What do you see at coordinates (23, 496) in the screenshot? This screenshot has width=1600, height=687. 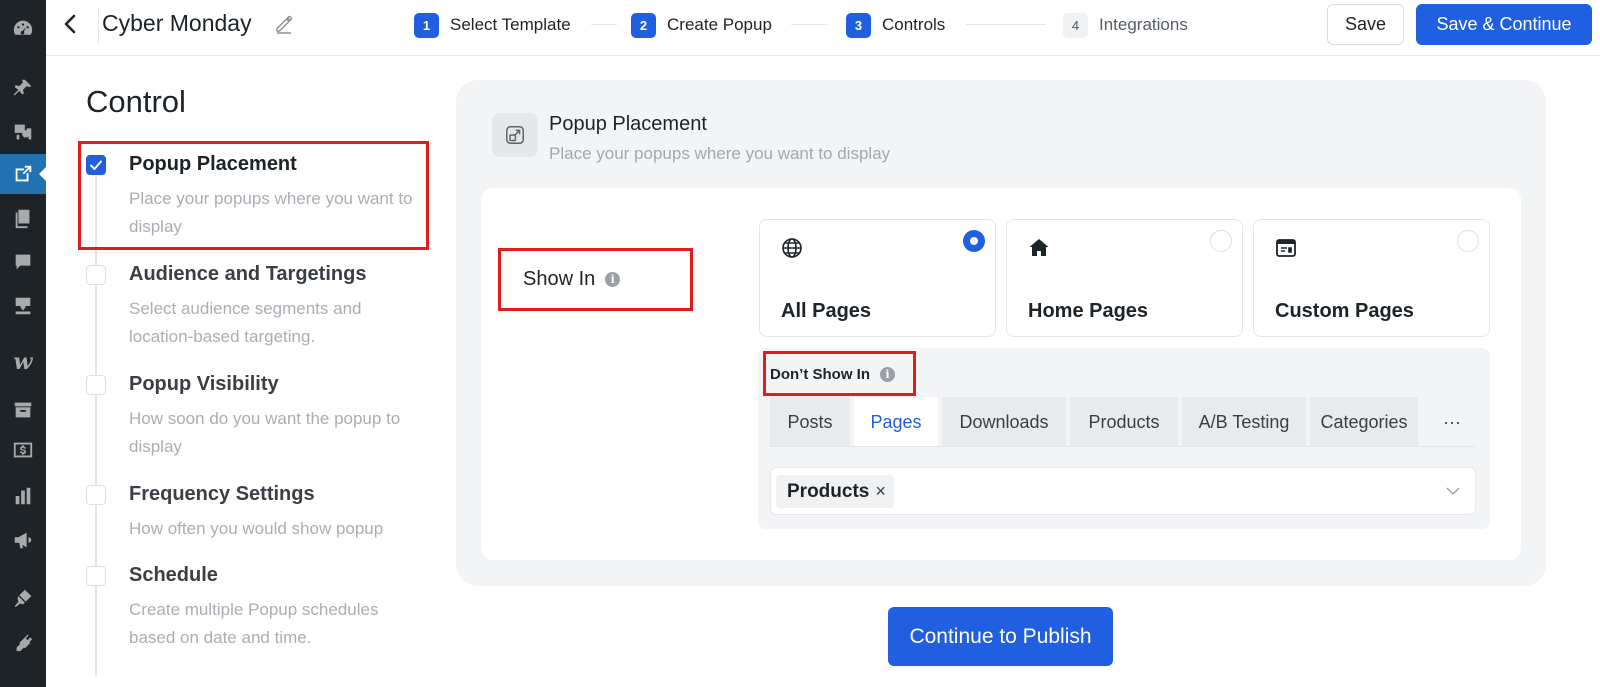 I see `chart-icon` at bounding box center [23, 496].